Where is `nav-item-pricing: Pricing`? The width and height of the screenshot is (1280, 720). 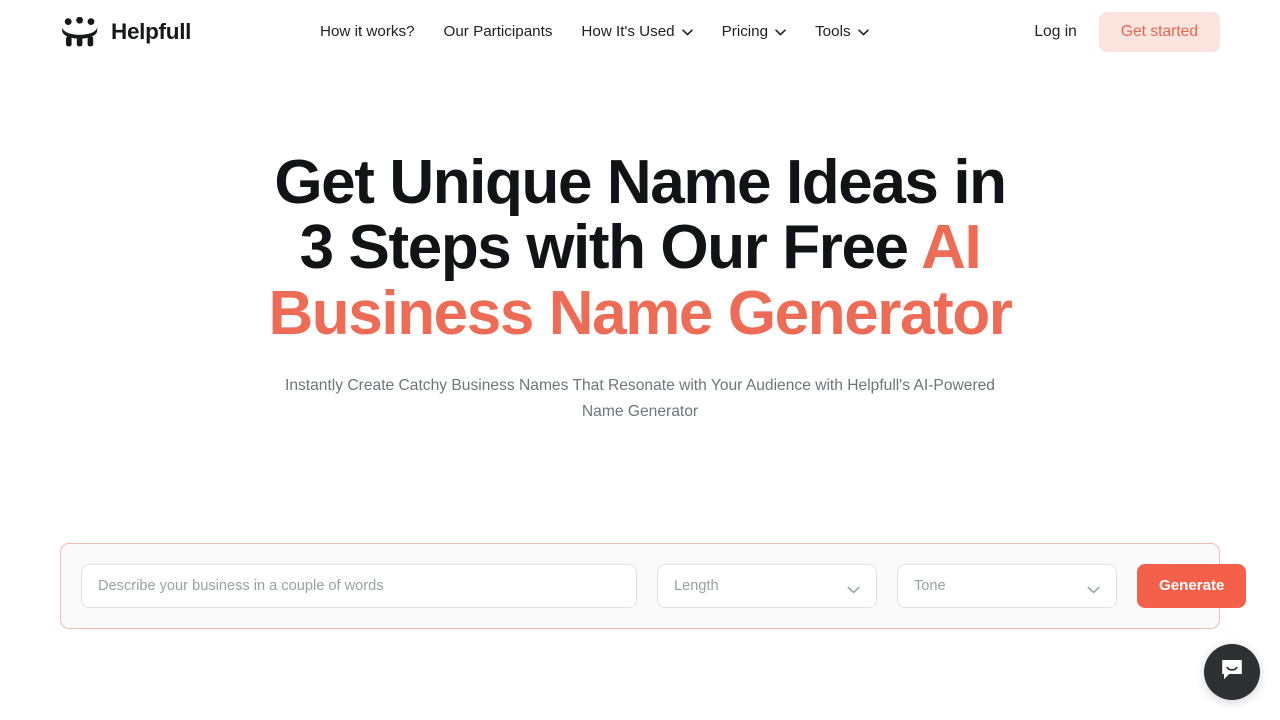 nav-item-pricing: Pricing is located at coordinates (753, 32).